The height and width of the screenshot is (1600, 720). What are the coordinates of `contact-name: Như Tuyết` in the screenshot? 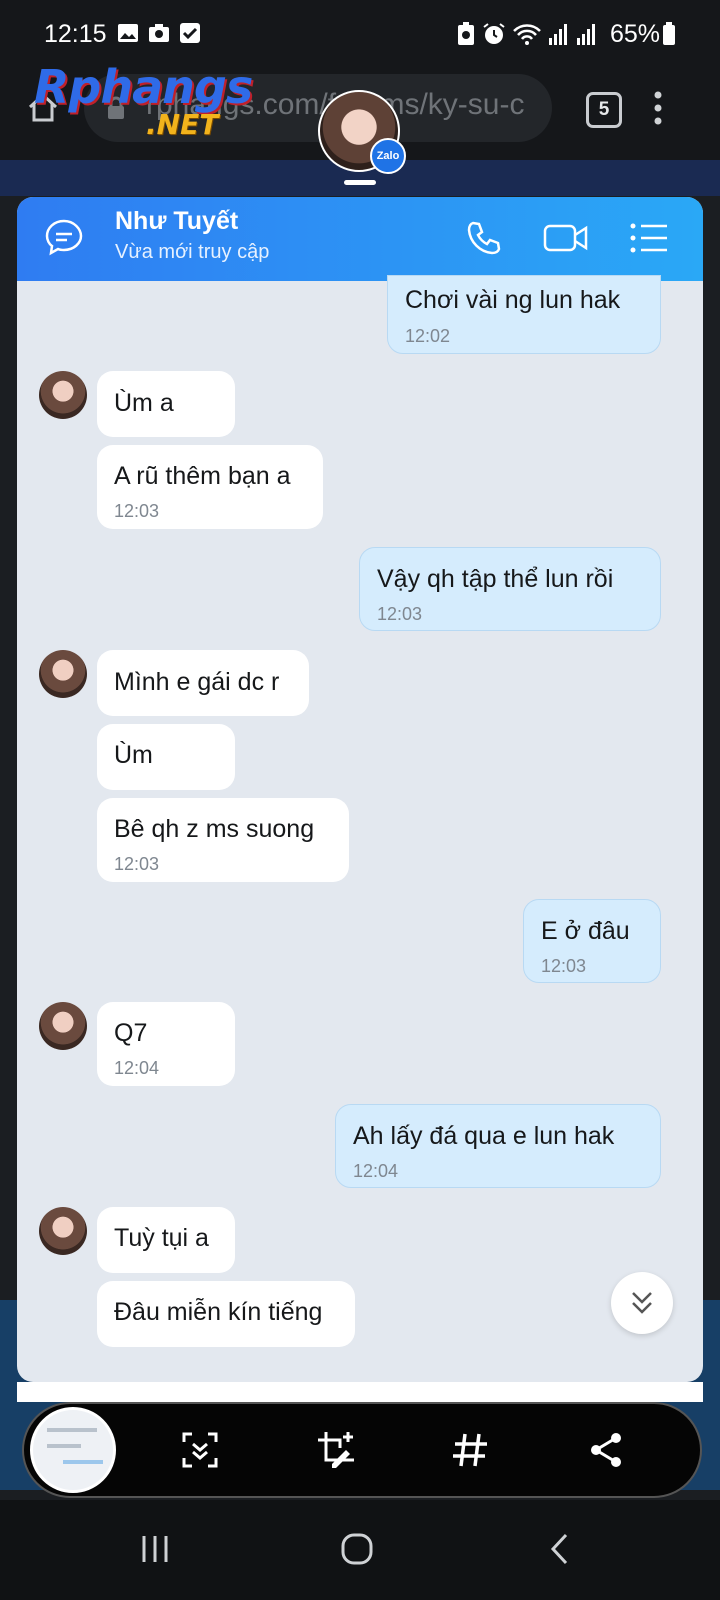 It's located at (177, 221).